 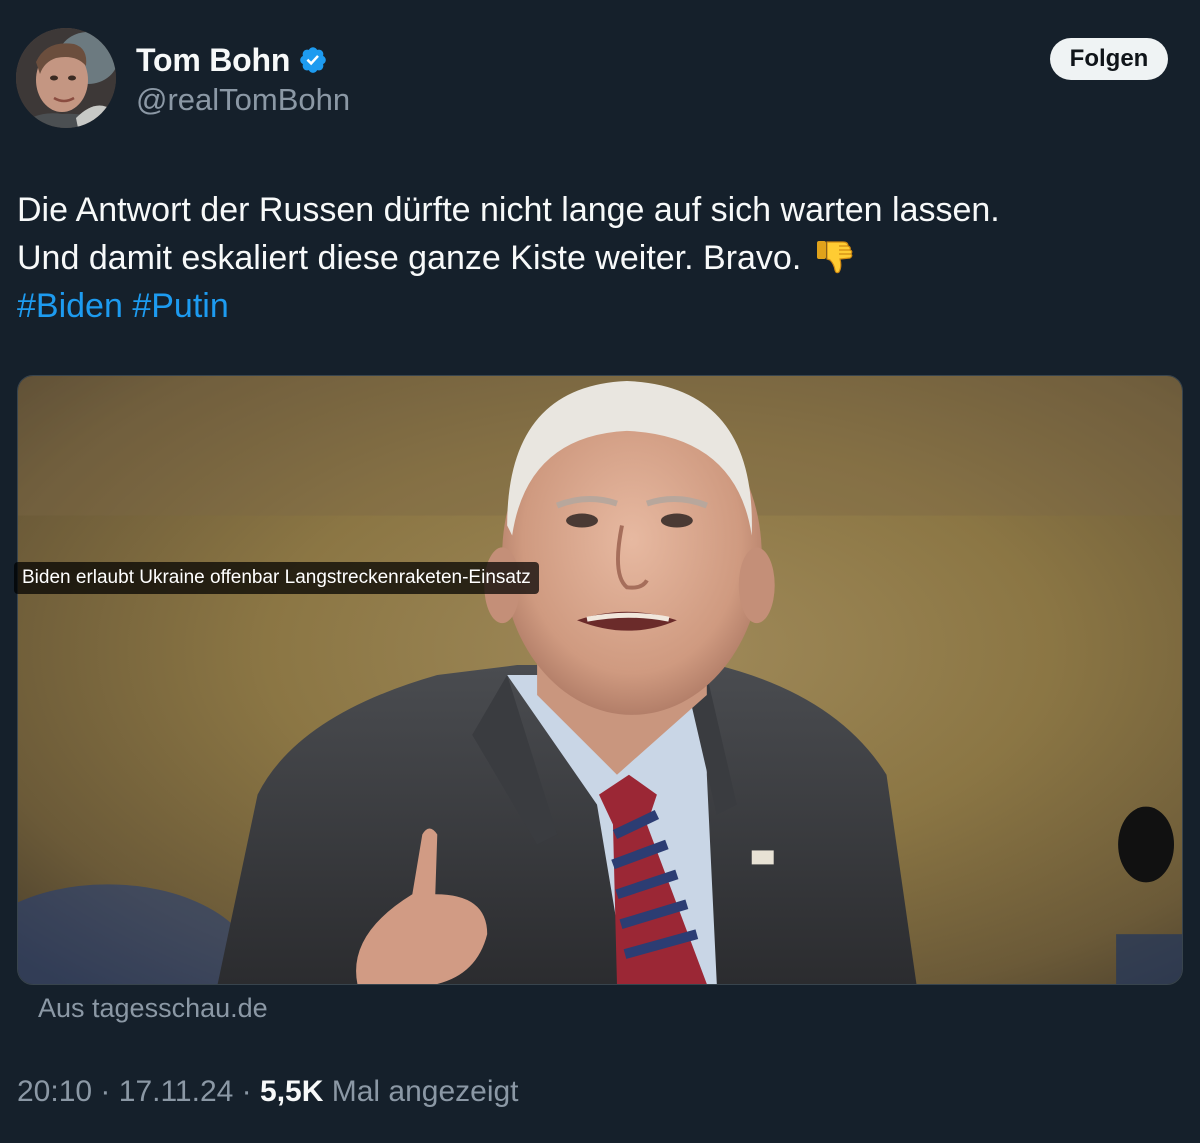 What do you see at coordinates (425, 1091) in the screenshot?
I see `views-label: Mal angezeigt` at bounding box center [425, 1091].